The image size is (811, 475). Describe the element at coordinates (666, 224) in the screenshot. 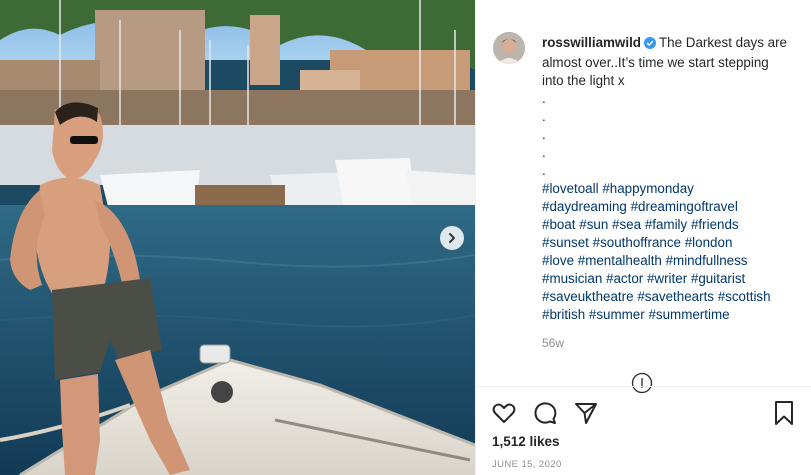

I see `hashtag-link: #family` at that location.